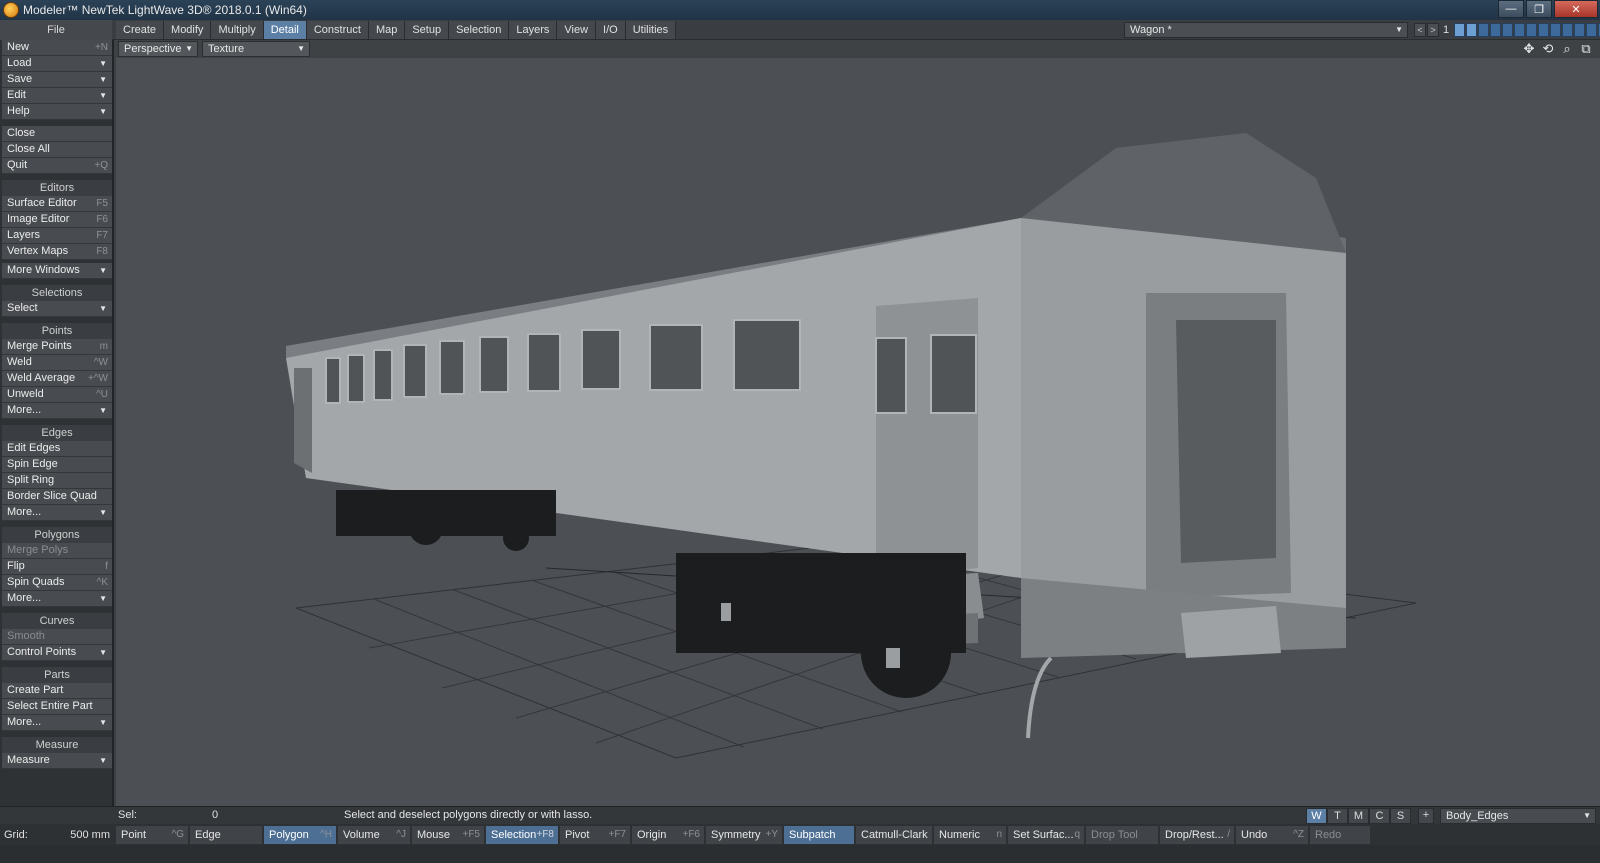 The width and height of the screenshot is (1600, 863). What do you see at coordinates (57, 481) in the screenshot?
I see `split-ring-button: Split Ring` at bounding box center [57, 481].